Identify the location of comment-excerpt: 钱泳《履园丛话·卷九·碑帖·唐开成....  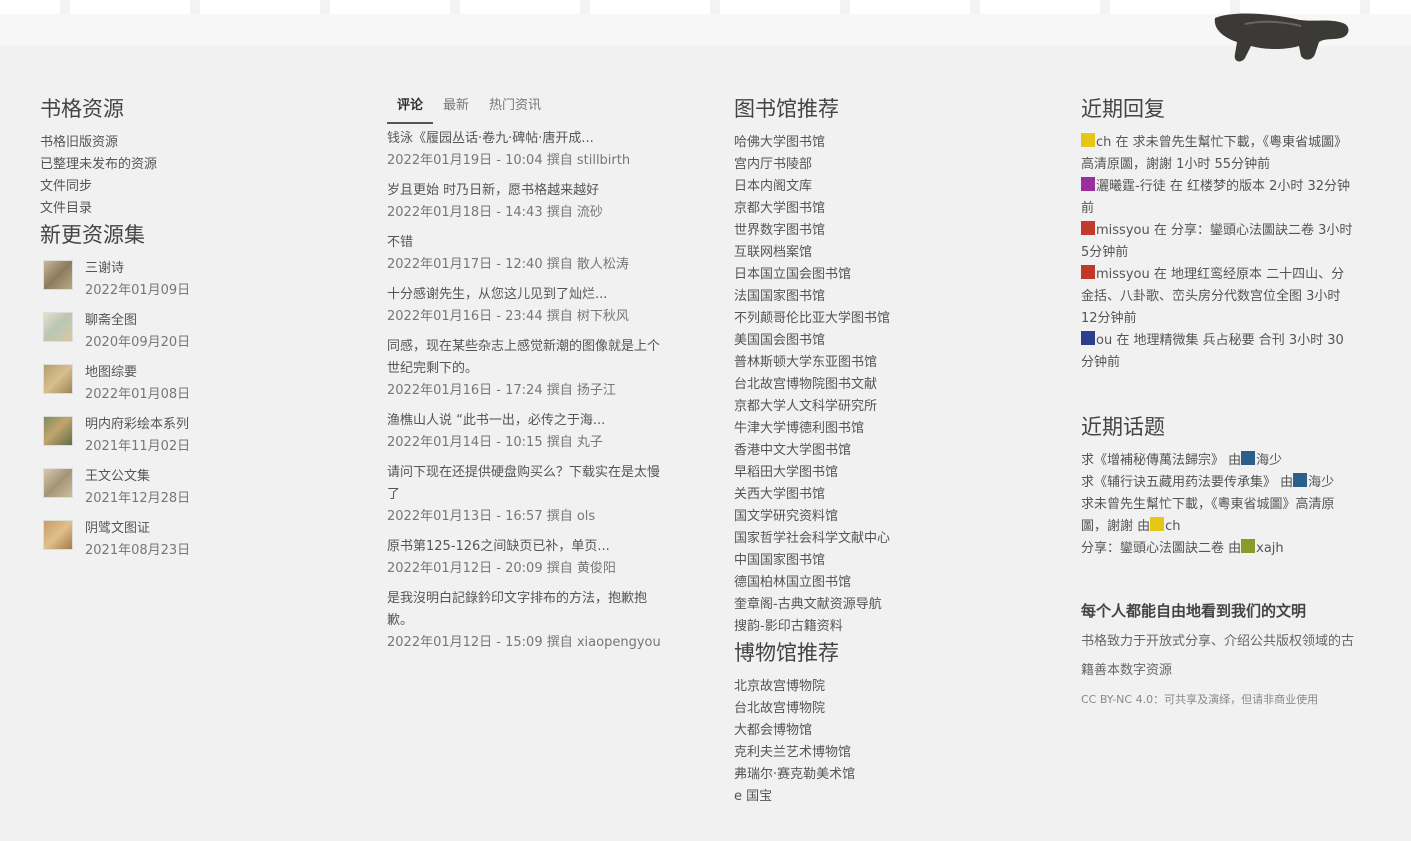
(527, 139).